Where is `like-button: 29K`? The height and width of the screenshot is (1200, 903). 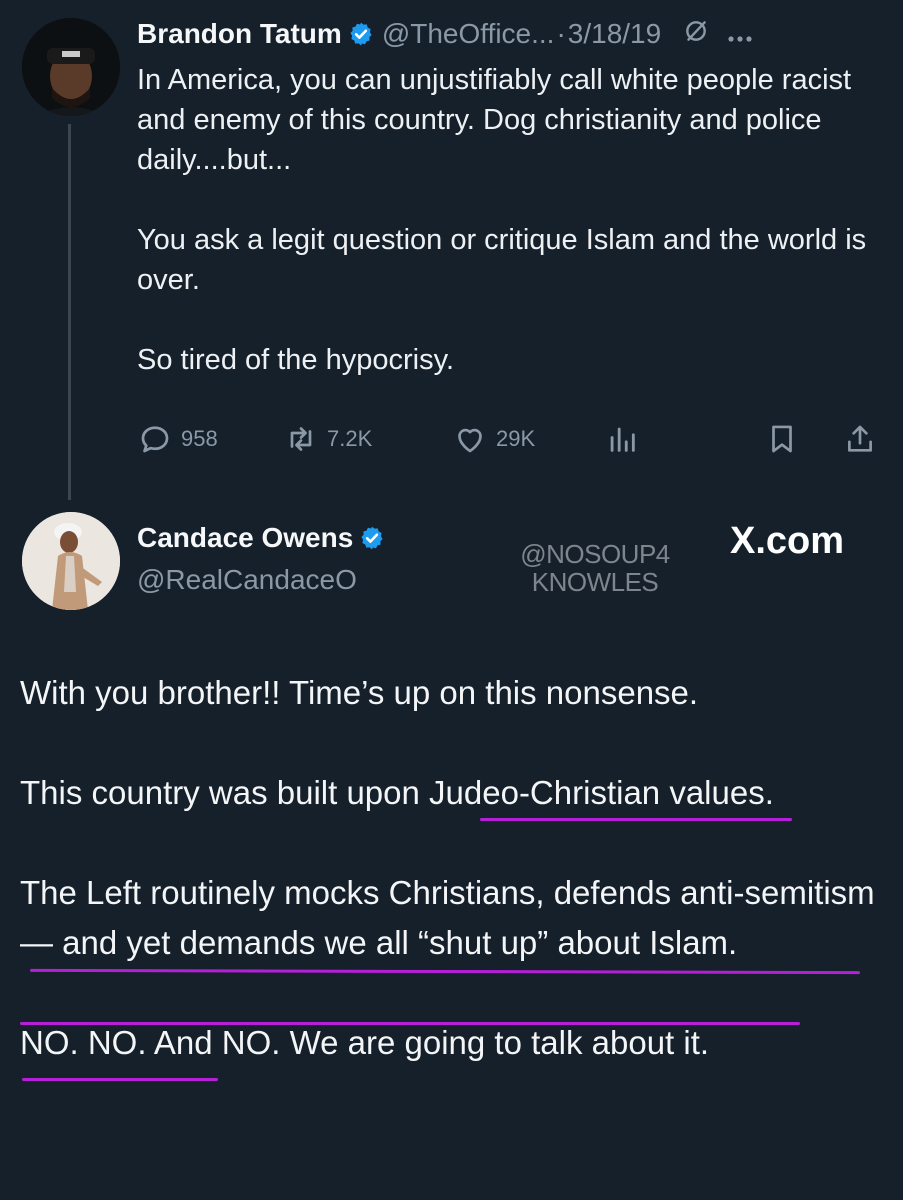 like-button: 29K is located at coordinates (493, 439).